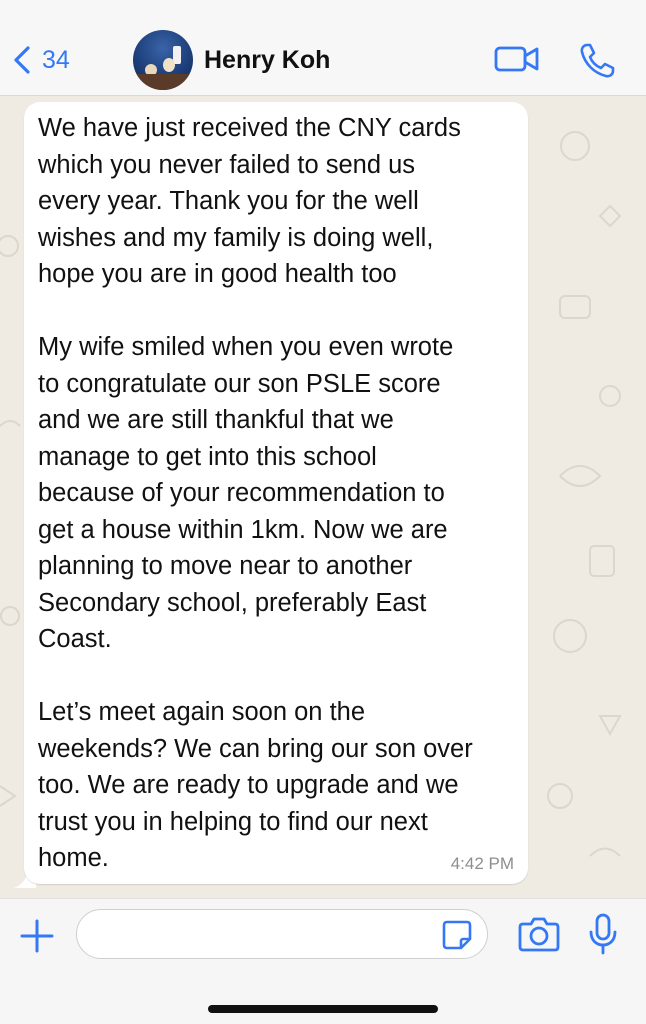  Describe the element at coordinates (597, 61) in the screenshot. I see `phone-icon` at that location.